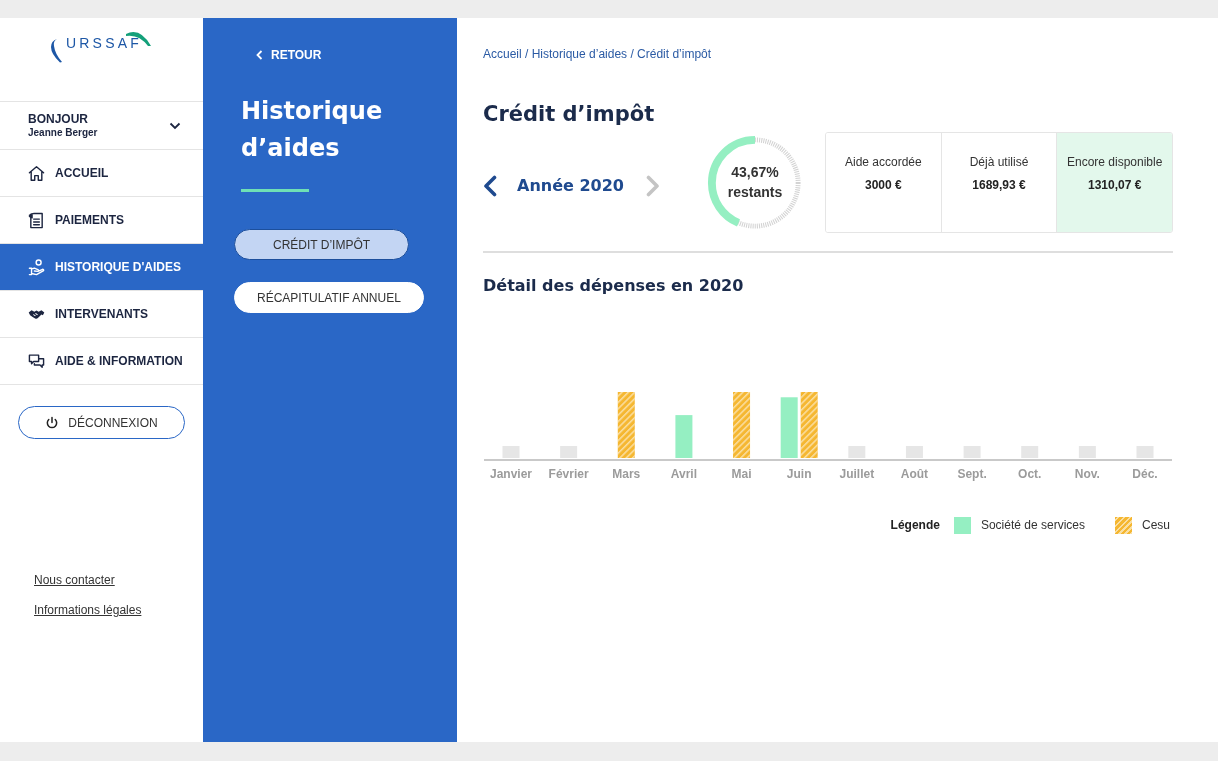 Image resolution: width=1218 pixels, height=761 pixels. What do you see at coordinates (915, 525) in the screenshot?
I see `legend-title: Légende` at bounding box center [915, 525].